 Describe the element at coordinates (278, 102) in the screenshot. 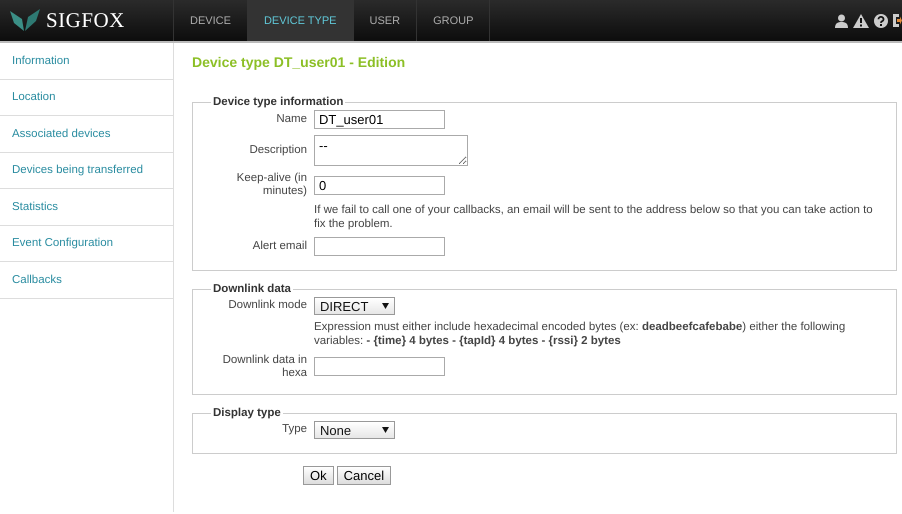

I see `section-legend: Device type information` at that location.